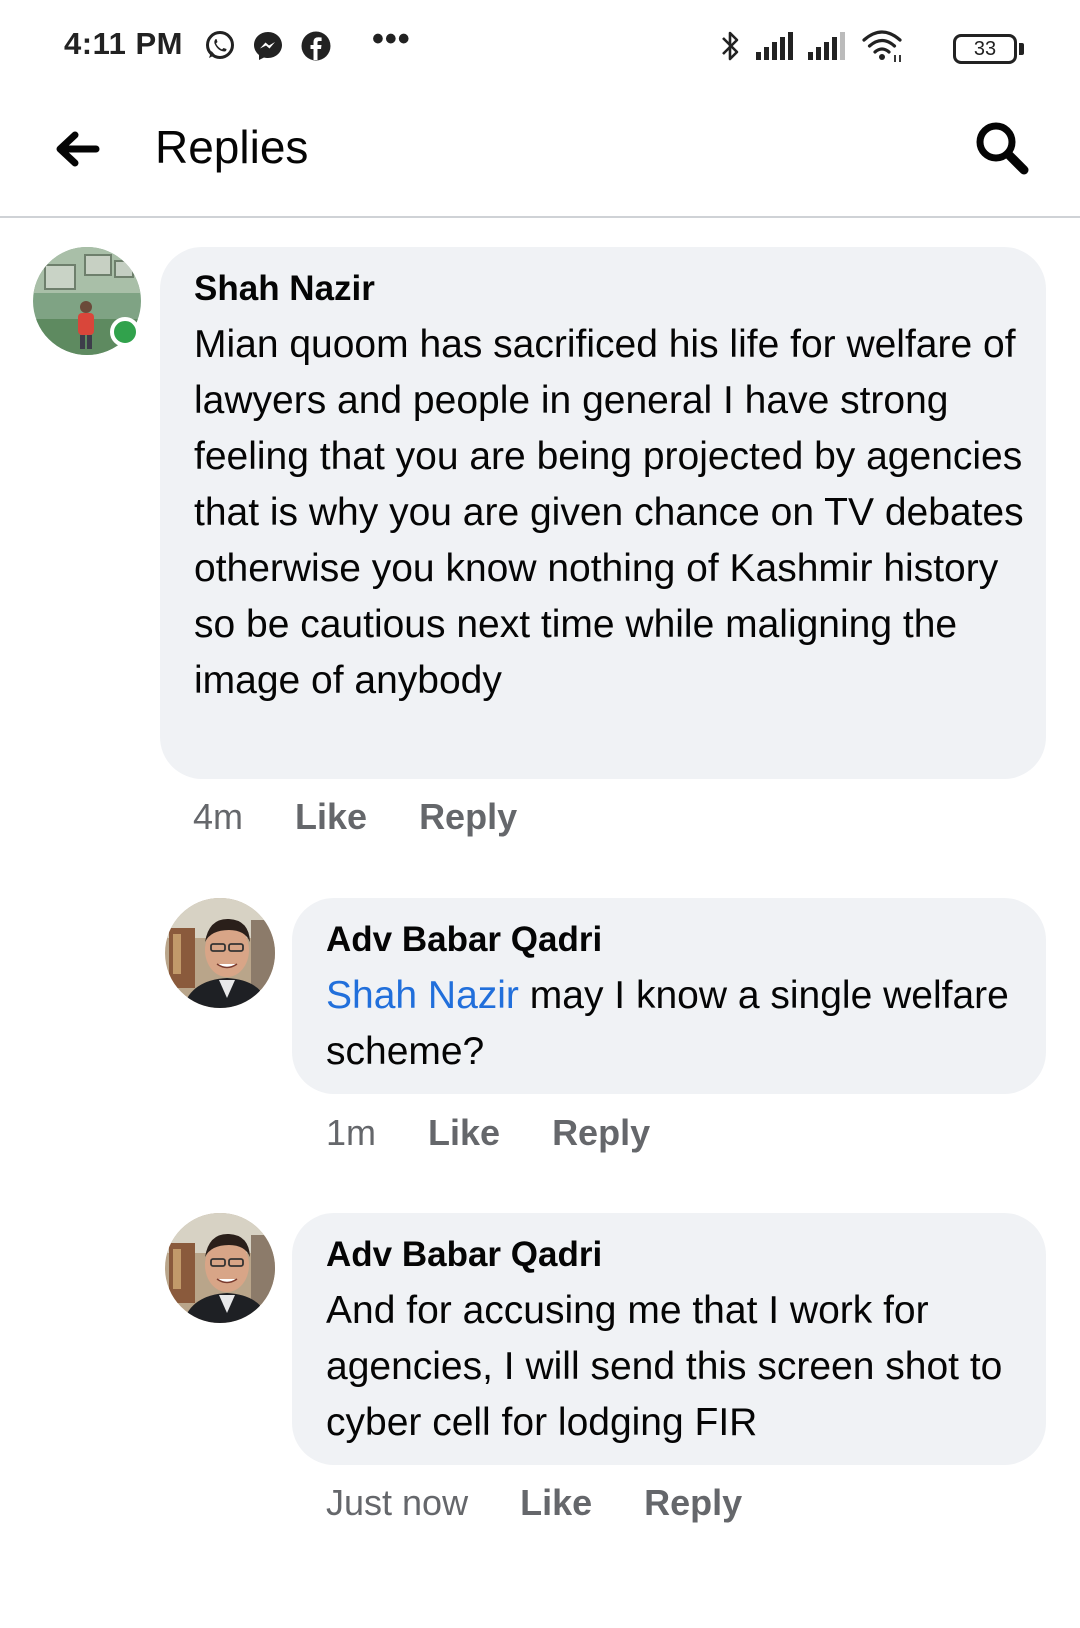 The width and height of the screenshot is (1080, 1628). I want to click on app-header: Replies, so click(540, 157).